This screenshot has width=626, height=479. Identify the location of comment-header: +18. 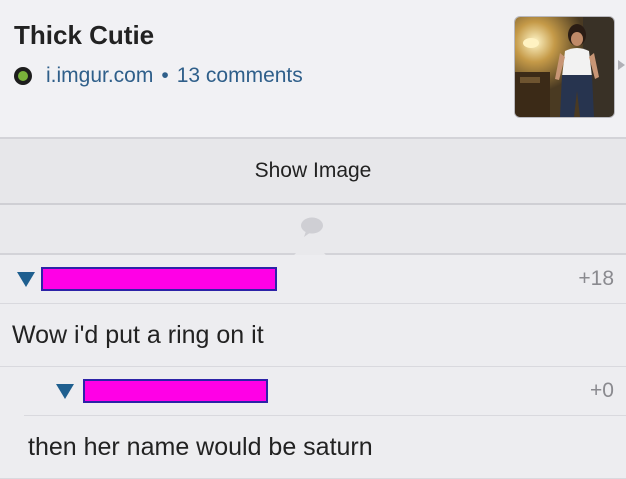
(313, 279).